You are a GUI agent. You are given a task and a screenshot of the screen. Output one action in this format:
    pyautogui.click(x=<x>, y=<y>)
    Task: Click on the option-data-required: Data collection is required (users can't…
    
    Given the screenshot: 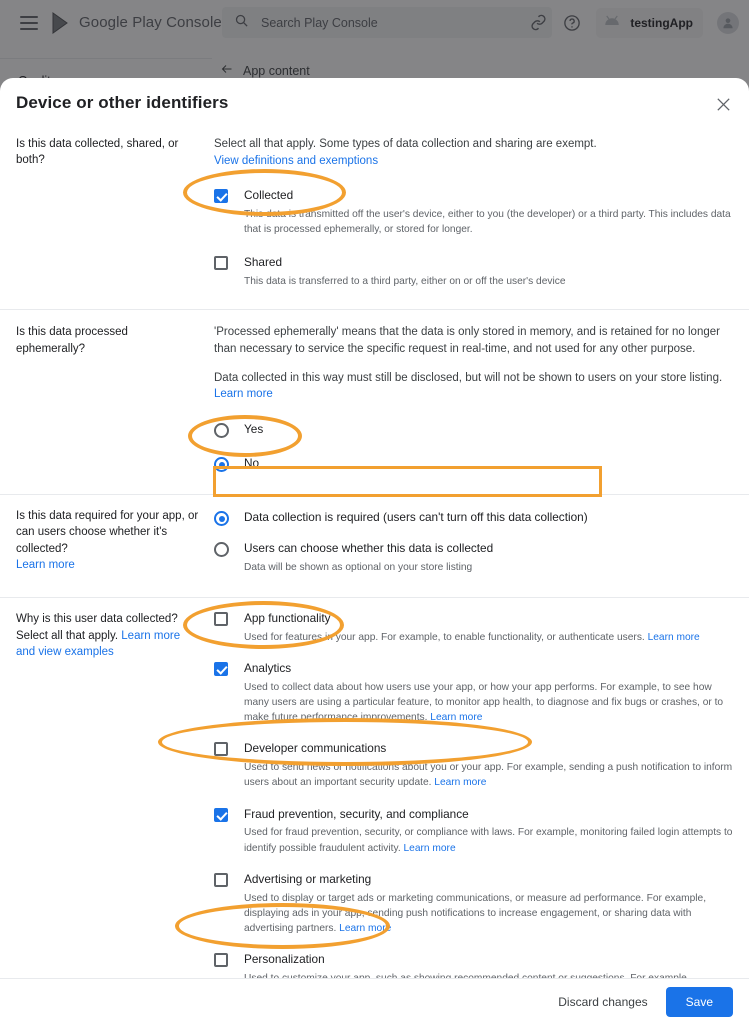 What is the action you would take?
    pyautogui.click(x=474, y=518)
    